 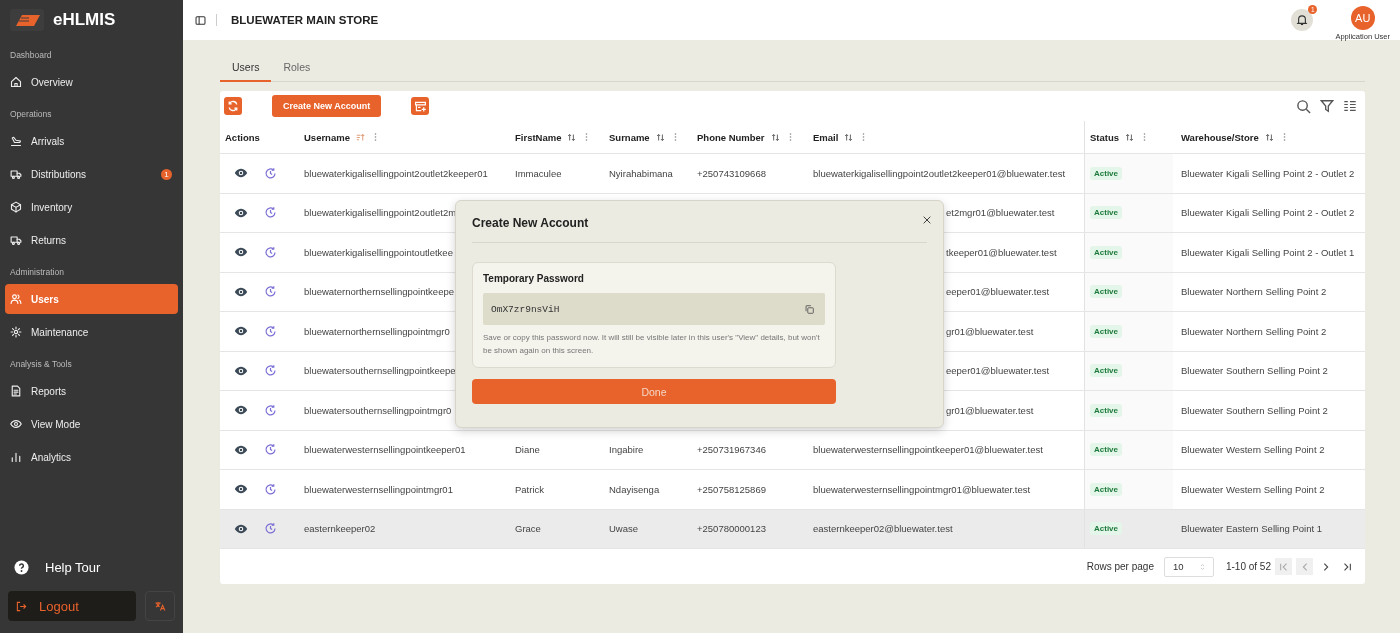 I want to click on sorted-icon, so click(x=360, y=137).